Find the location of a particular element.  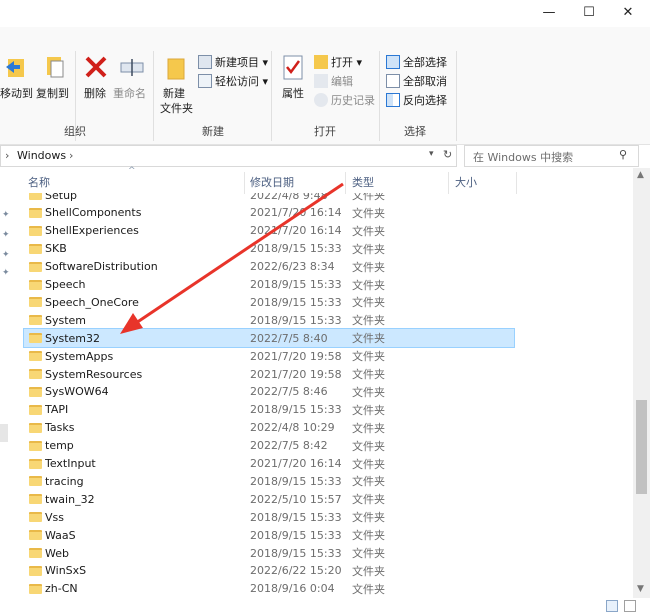

large-icons-view-icon is located at coordinates (630, 606).